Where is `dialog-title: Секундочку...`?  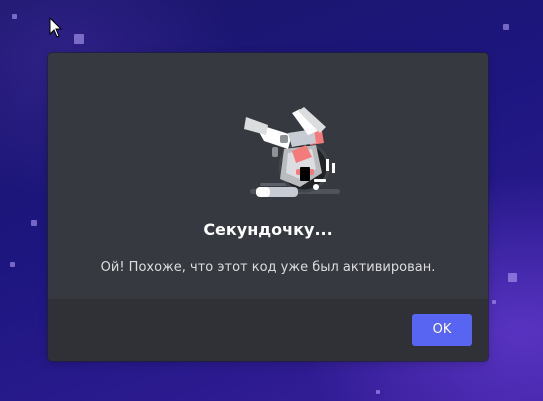
dialog-title: Секундочку... is located at coordinates (268, 229).